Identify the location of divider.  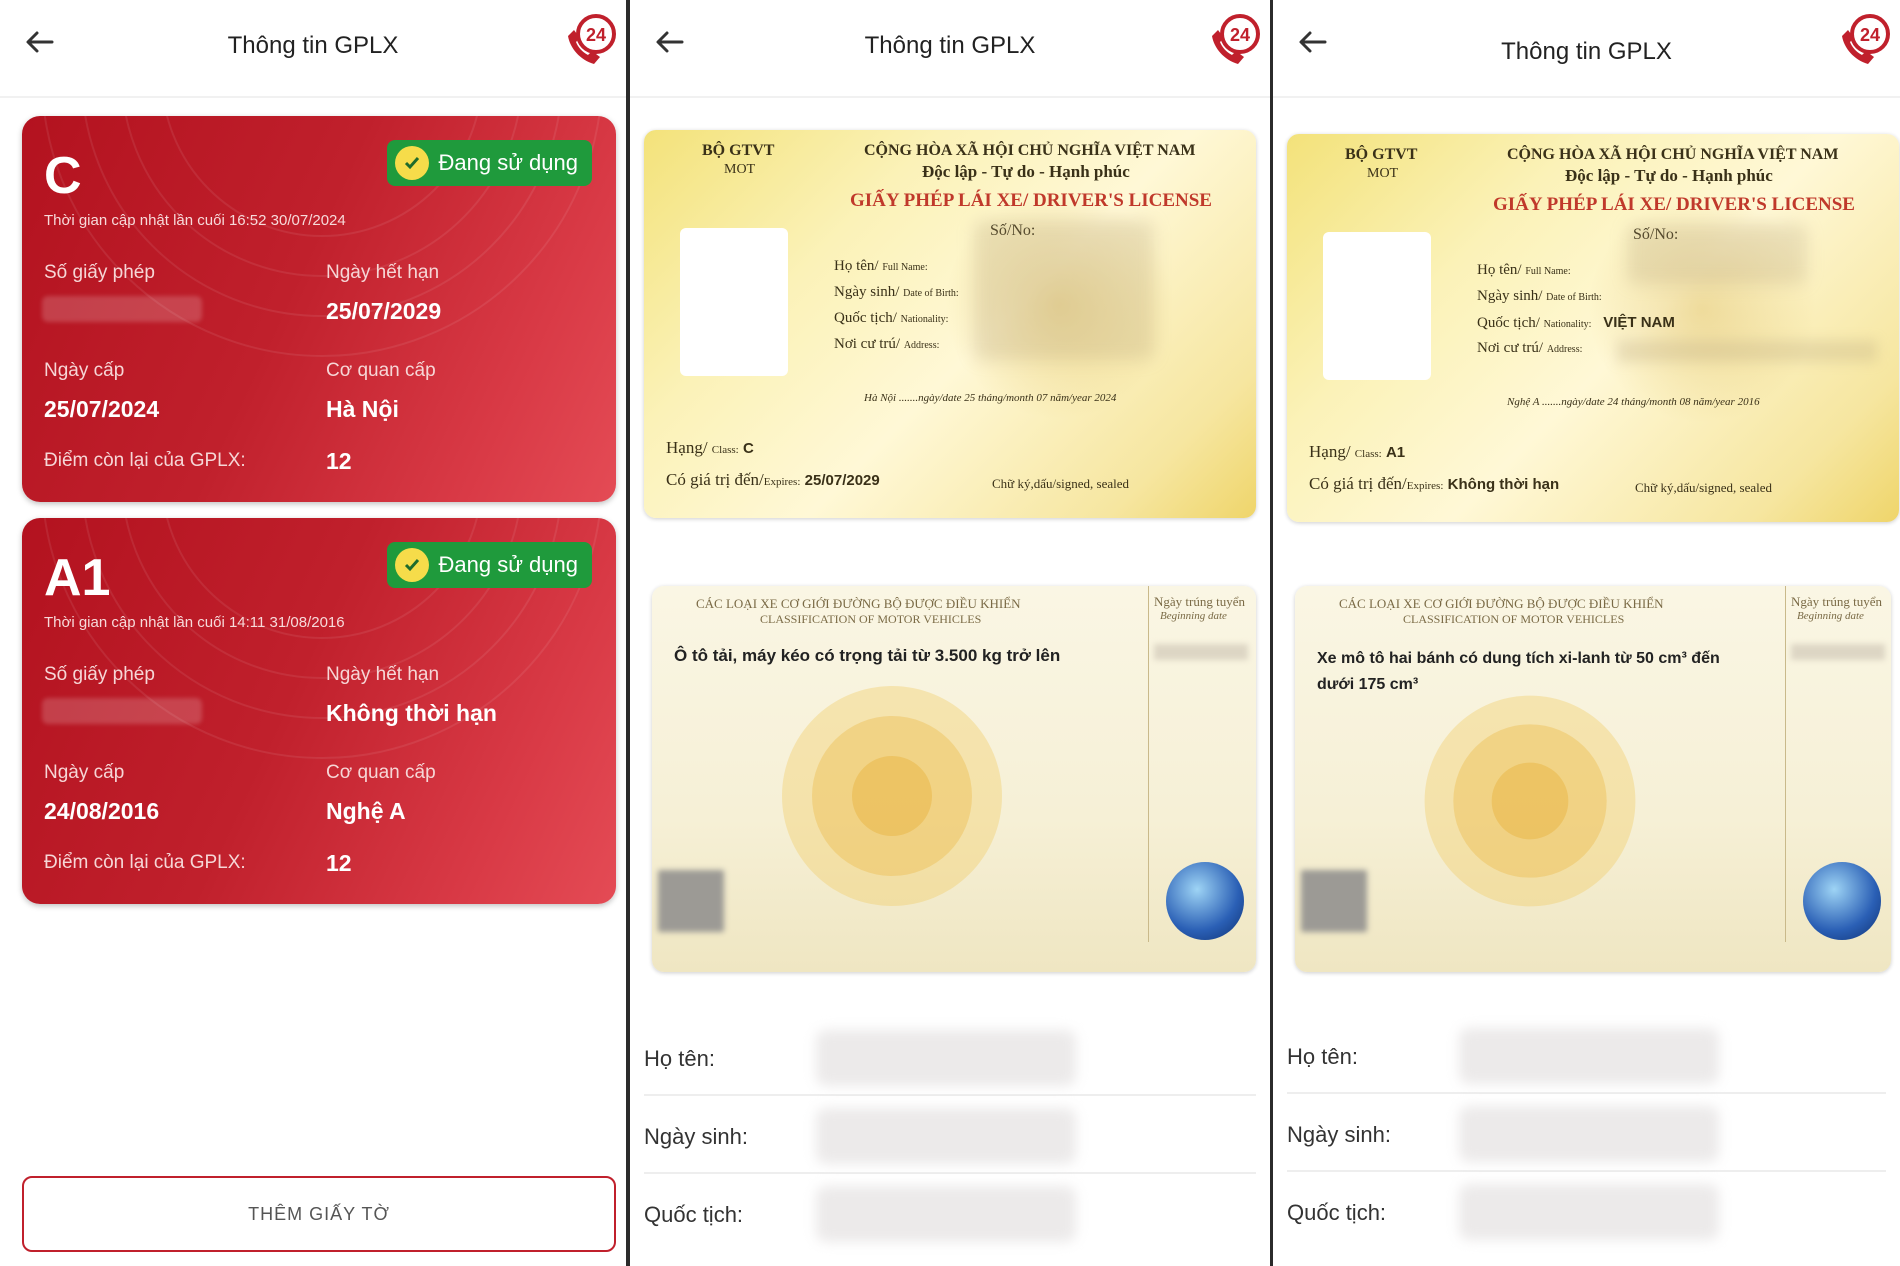
(1148, 764).